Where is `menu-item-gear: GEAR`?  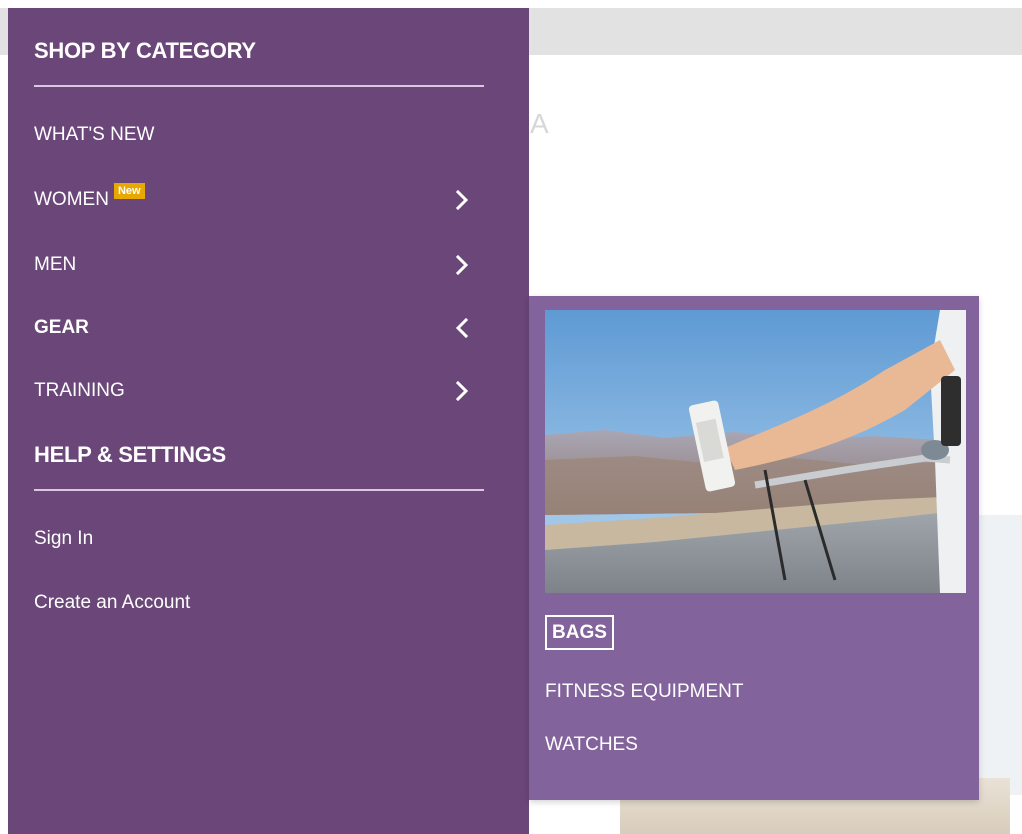
menu-item-gear: GEAR is located at coordinates (254, 328).